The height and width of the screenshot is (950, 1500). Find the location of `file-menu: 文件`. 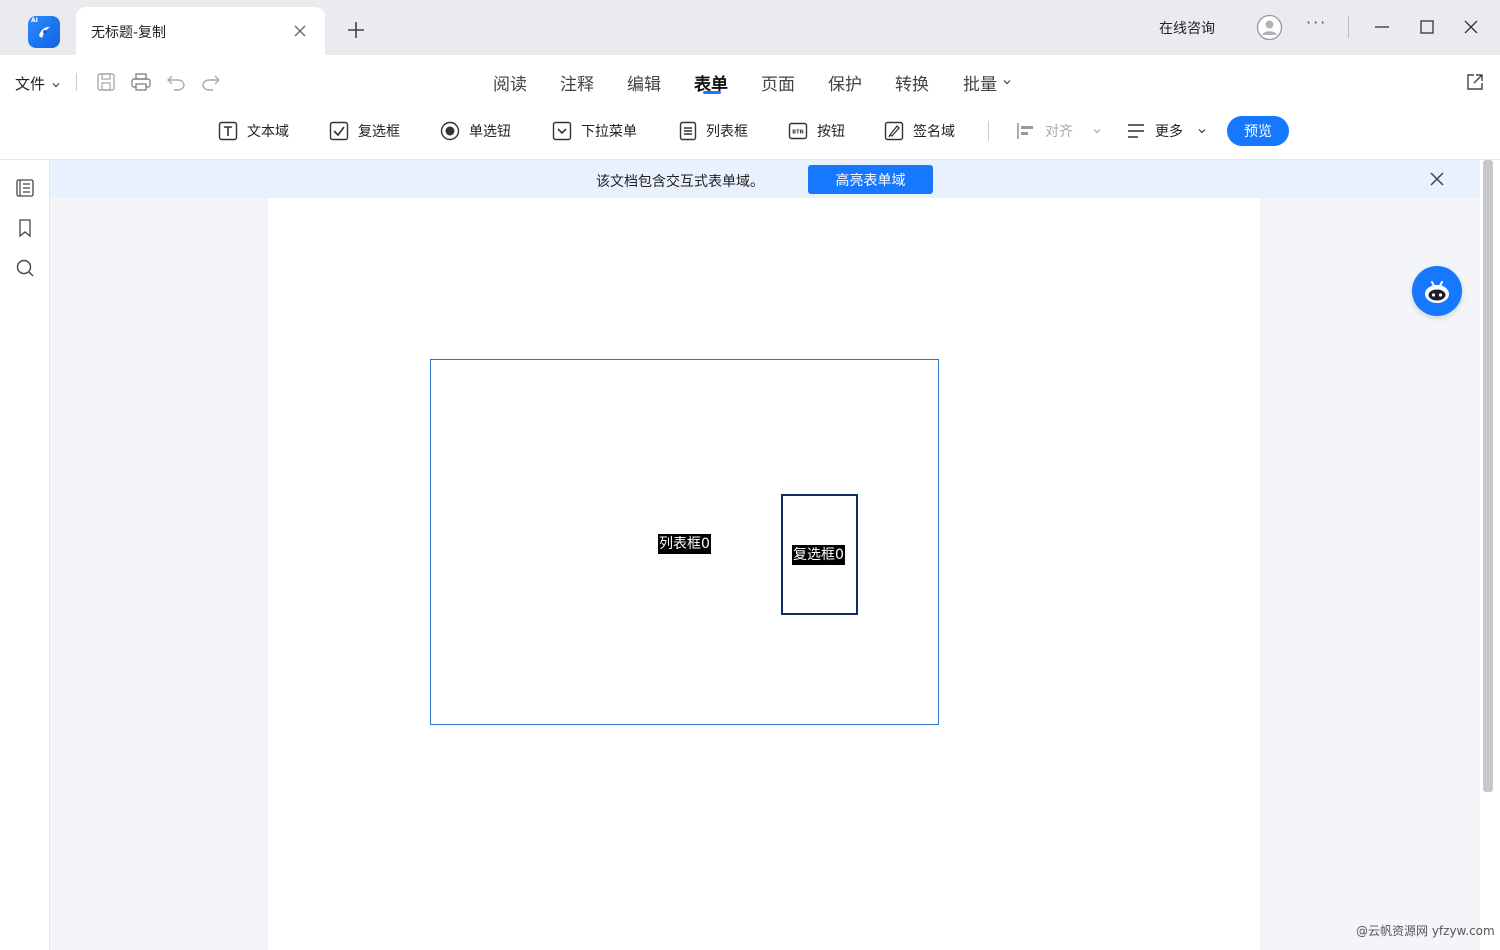

file-menu: 文件 is located at coordinates (37, 83).